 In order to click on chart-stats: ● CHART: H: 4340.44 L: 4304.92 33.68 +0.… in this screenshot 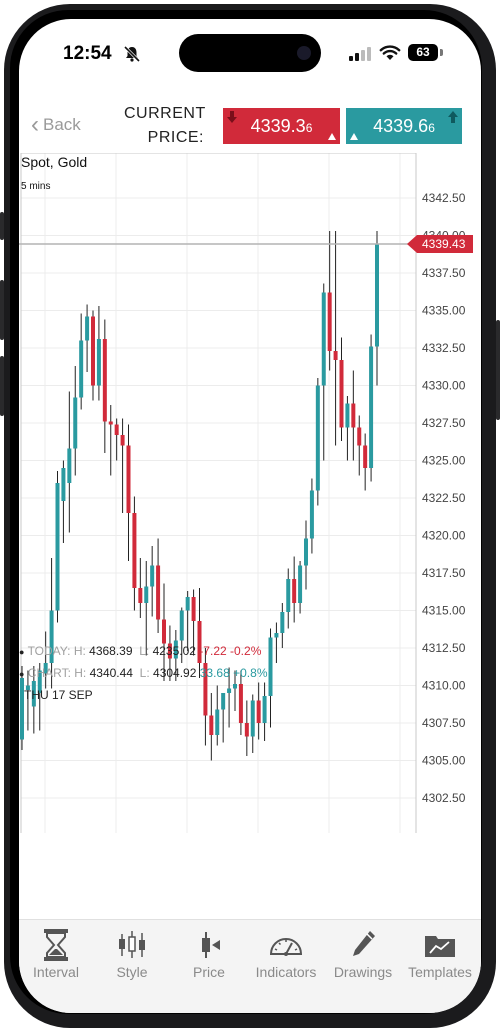, I will do `click(143, 673)`.